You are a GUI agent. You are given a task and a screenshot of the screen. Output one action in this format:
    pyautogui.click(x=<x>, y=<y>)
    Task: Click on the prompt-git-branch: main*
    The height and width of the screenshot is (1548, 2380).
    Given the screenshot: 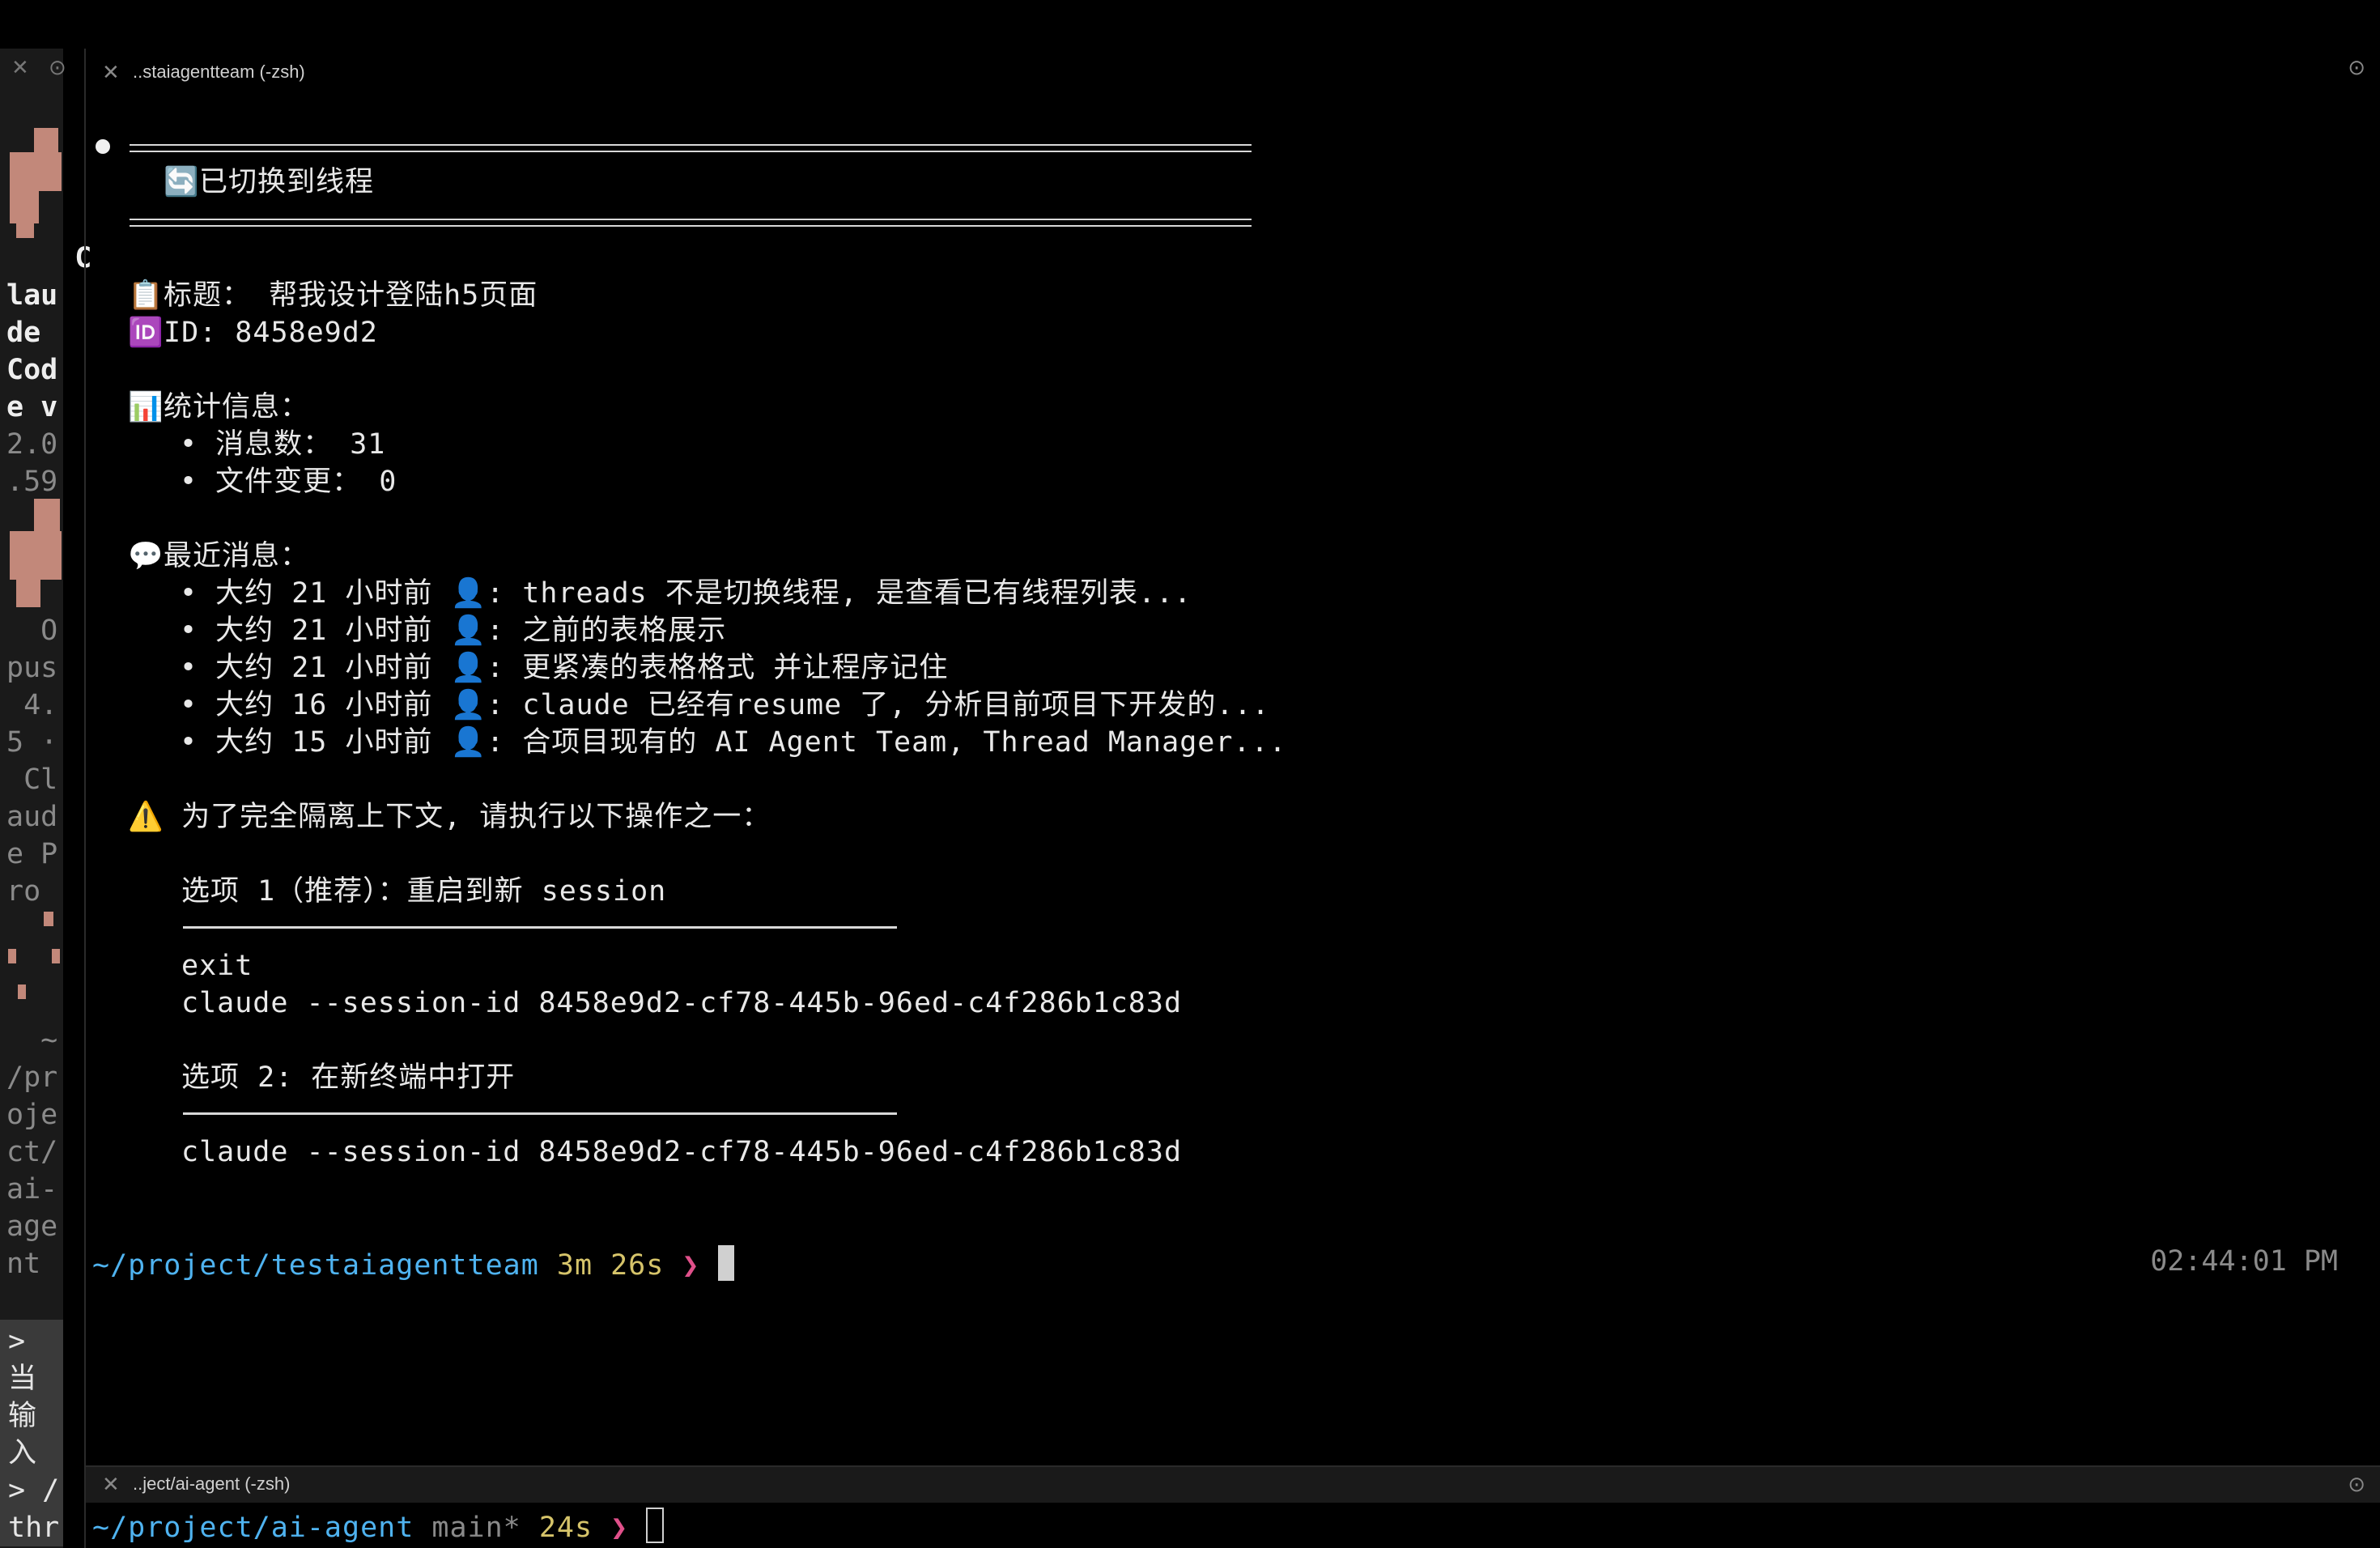 What is the action you would take?
    pyautogui.click(x=476, y=1528)
    